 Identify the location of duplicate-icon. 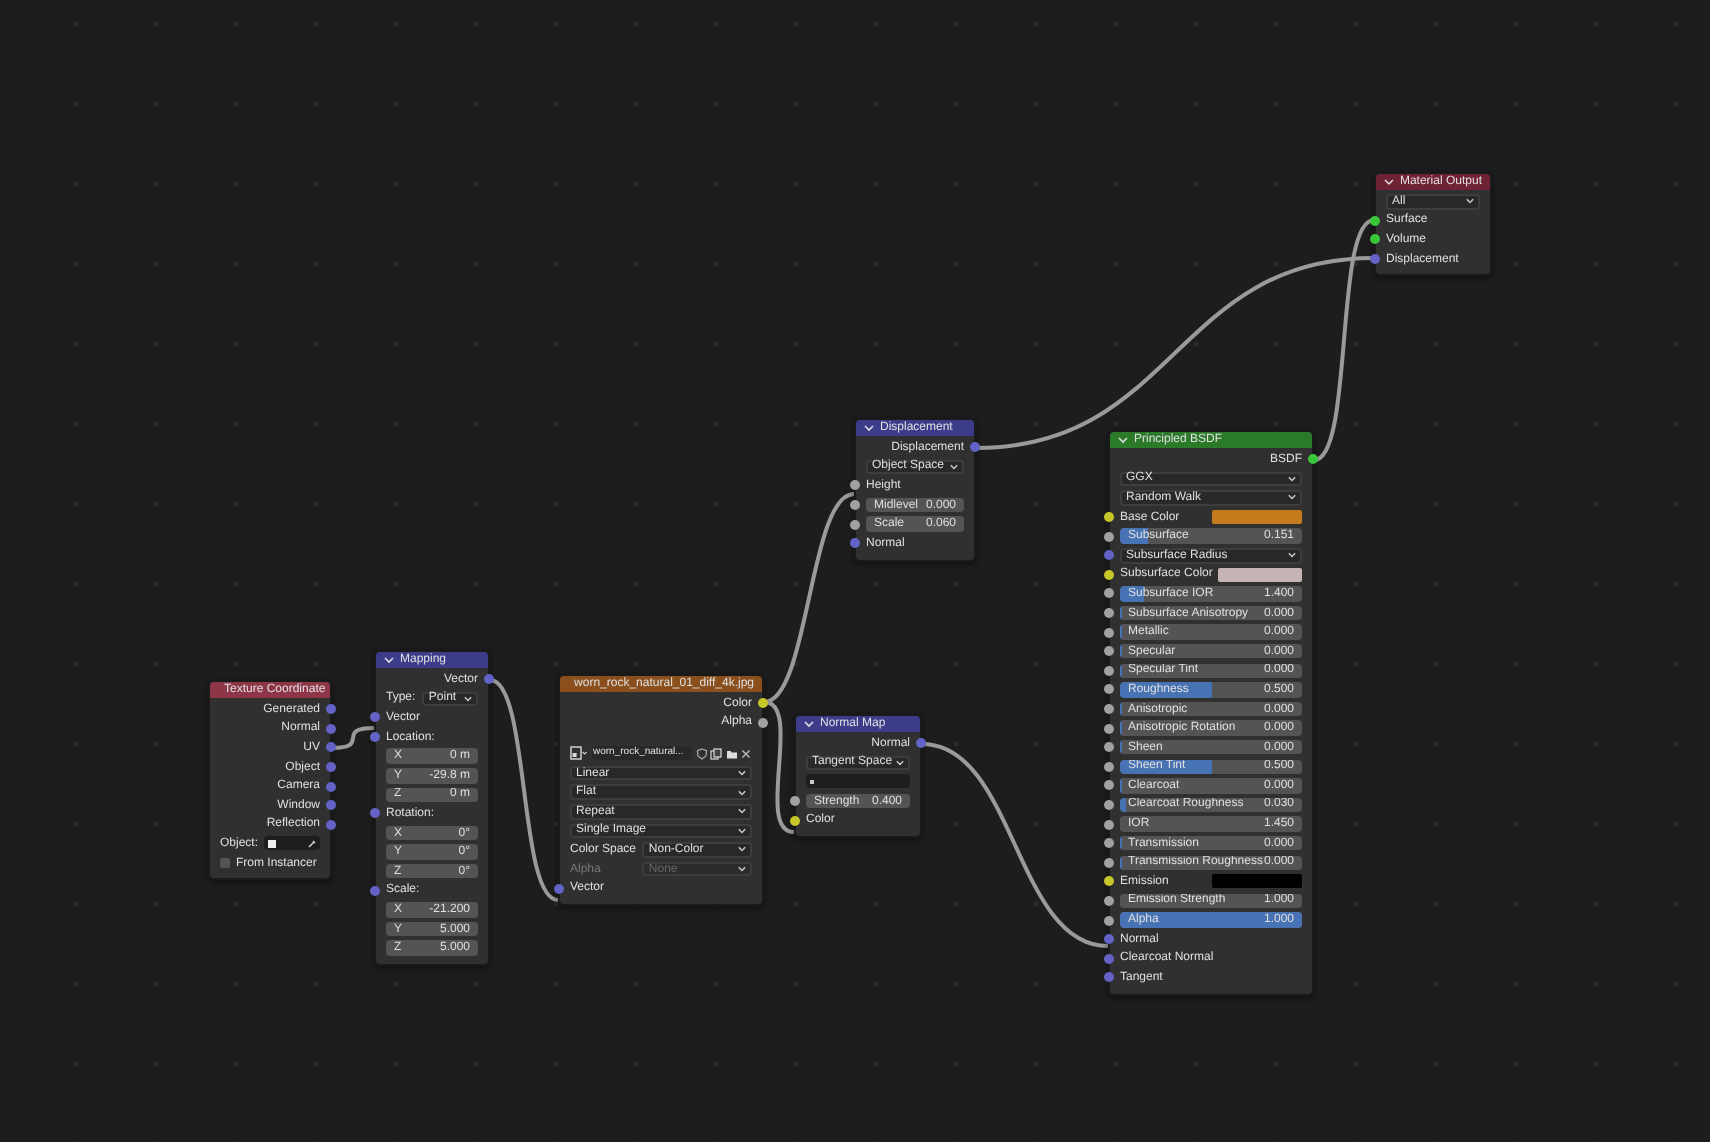
(716, 753).